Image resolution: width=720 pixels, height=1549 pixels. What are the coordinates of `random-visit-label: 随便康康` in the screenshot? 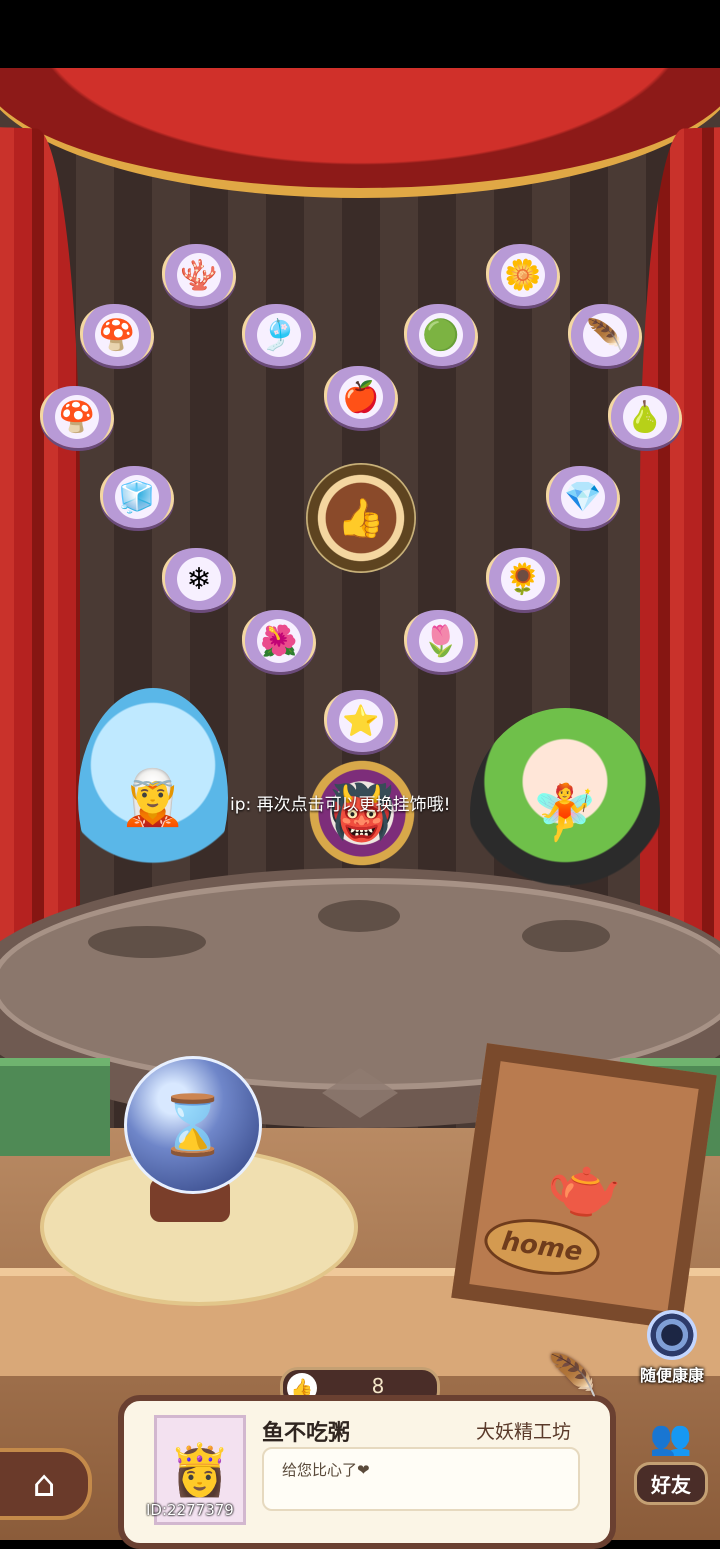 It's located at (671, 1375).